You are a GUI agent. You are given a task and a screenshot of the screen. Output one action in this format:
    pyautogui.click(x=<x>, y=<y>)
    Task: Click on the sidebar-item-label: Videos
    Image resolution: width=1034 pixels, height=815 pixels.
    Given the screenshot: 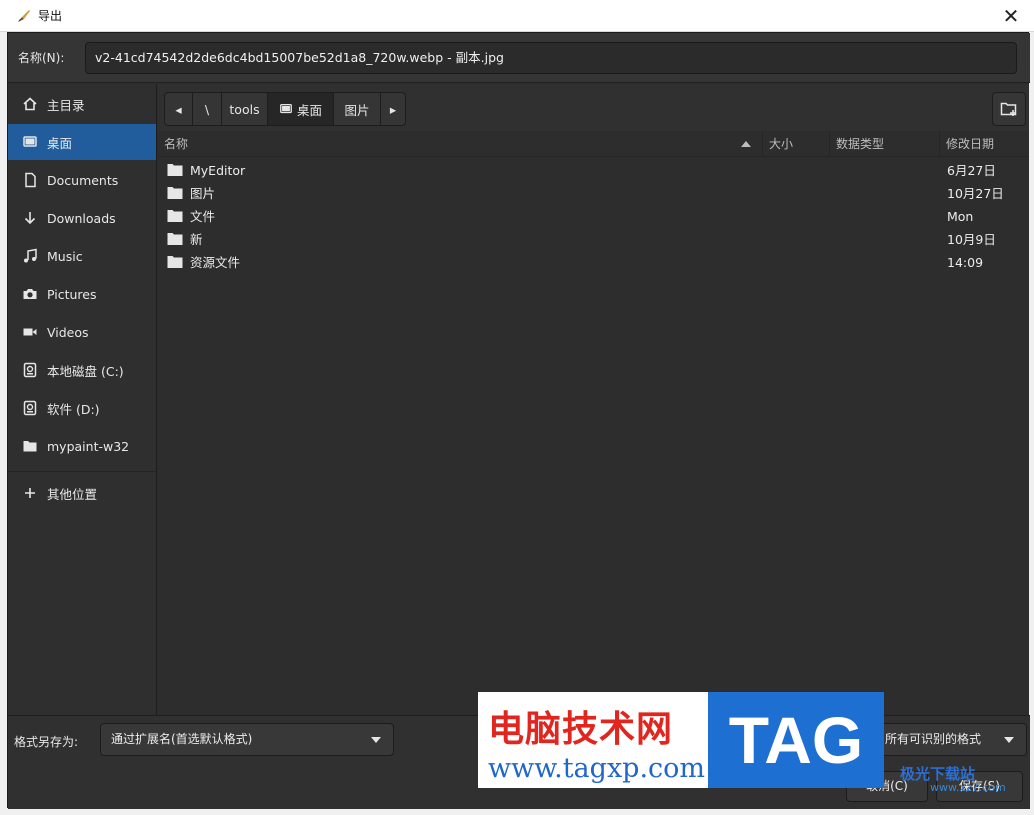 What is the action you would take?
    pyautogui.click(x=68, y=332)
    